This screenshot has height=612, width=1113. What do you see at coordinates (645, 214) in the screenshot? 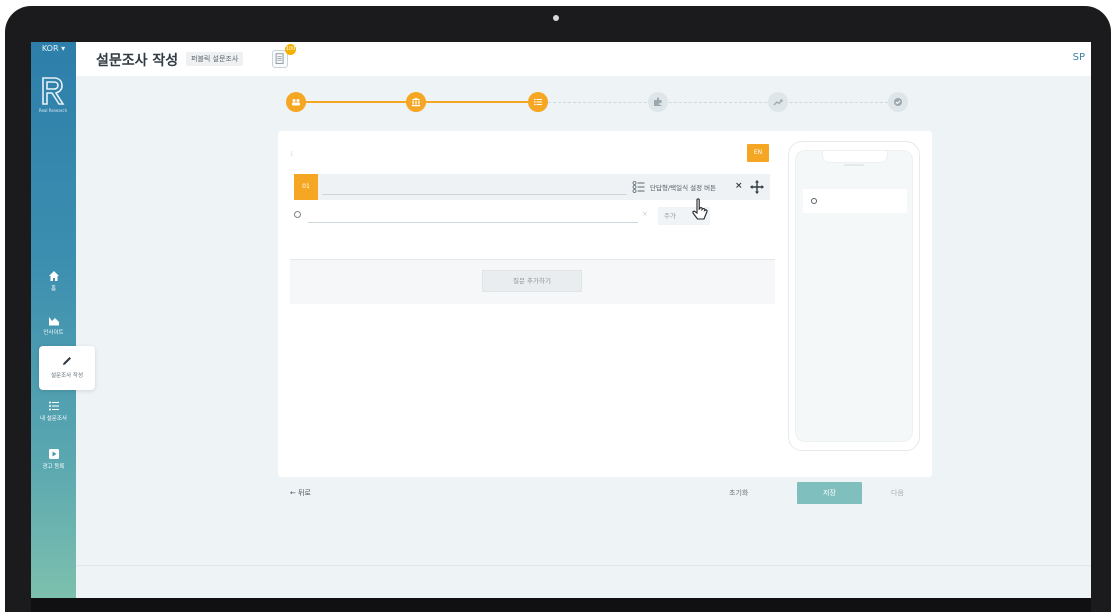
I see `remove-option-button: ×` at bounding box center [645, 214].